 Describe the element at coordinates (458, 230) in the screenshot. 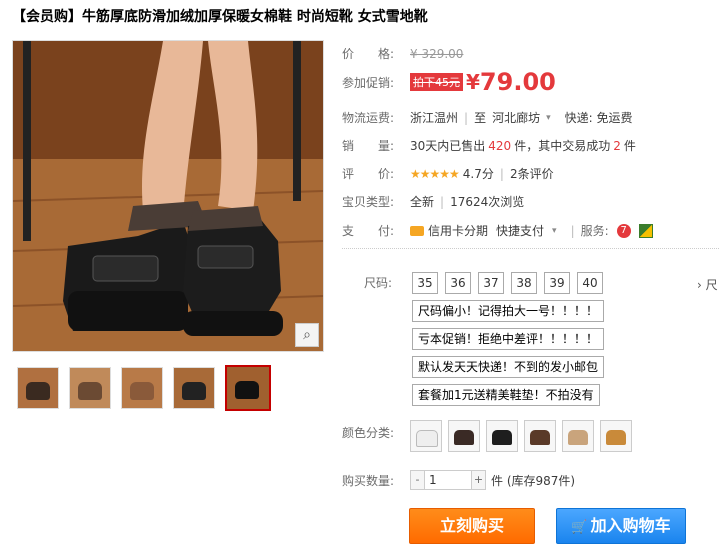

I see `payment-method-installment: 信用卡分期` at that location.